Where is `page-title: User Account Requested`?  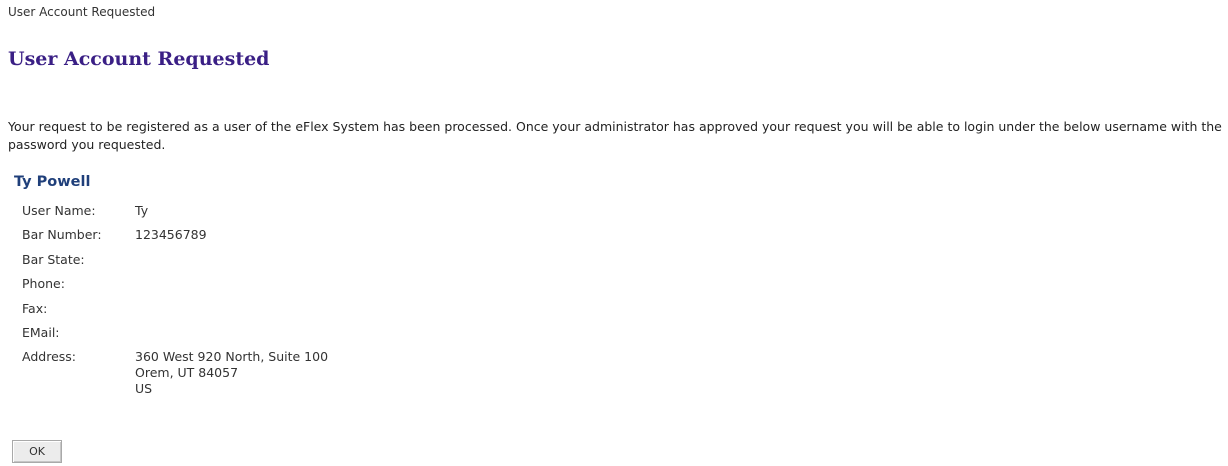 page-title: User Account Requested is located at coordinates (139, 59).